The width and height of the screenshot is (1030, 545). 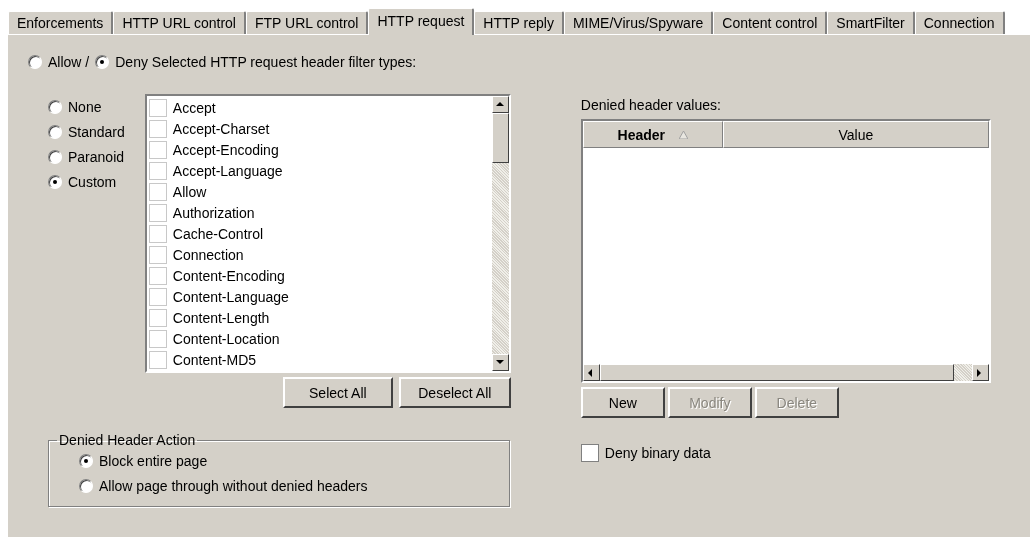 What do you see at coordinates (127, 440) in the screenshot?
I see `group-title: Denied Header Action` at bounding box center [127, 440].